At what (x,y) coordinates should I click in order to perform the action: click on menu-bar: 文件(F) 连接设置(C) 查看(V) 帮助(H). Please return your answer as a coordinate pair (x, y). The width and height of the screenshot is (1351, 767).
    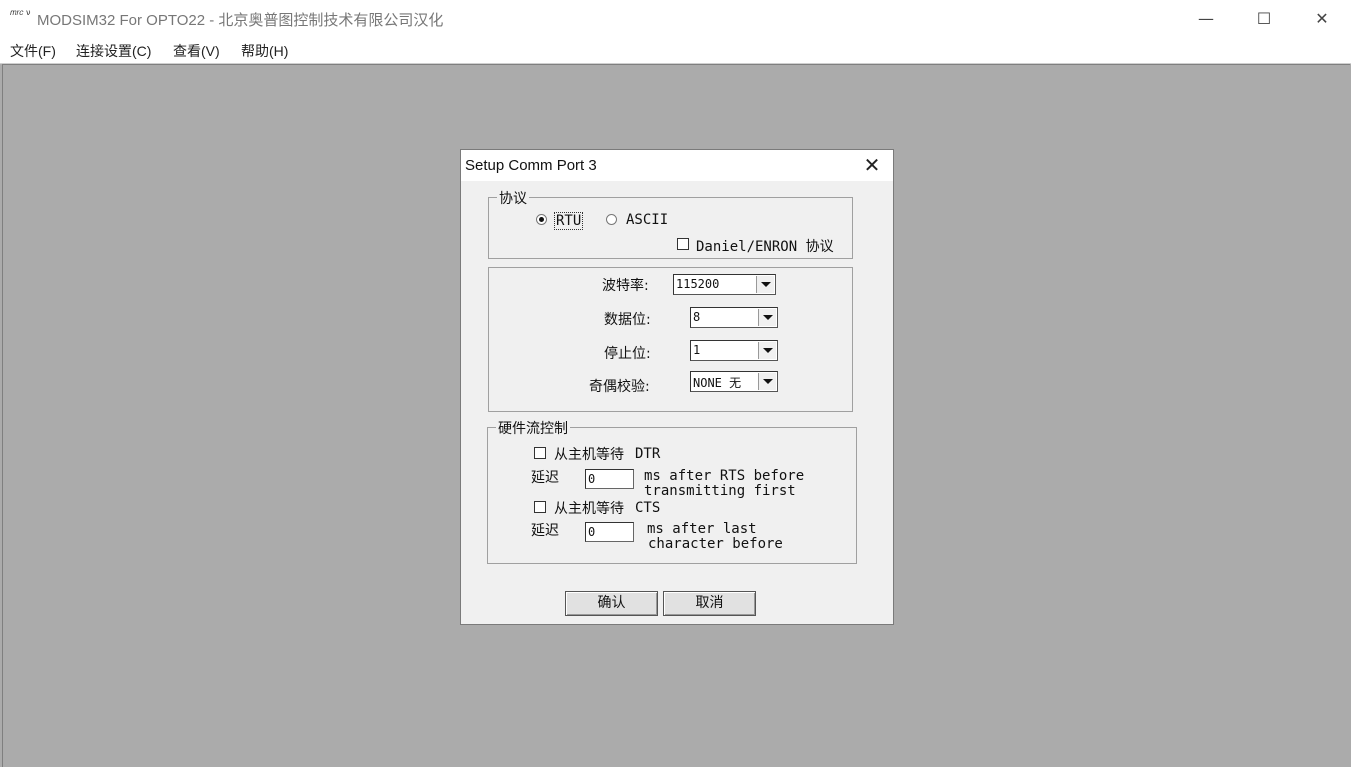
    Looking at the image, I should click on (675, 51).